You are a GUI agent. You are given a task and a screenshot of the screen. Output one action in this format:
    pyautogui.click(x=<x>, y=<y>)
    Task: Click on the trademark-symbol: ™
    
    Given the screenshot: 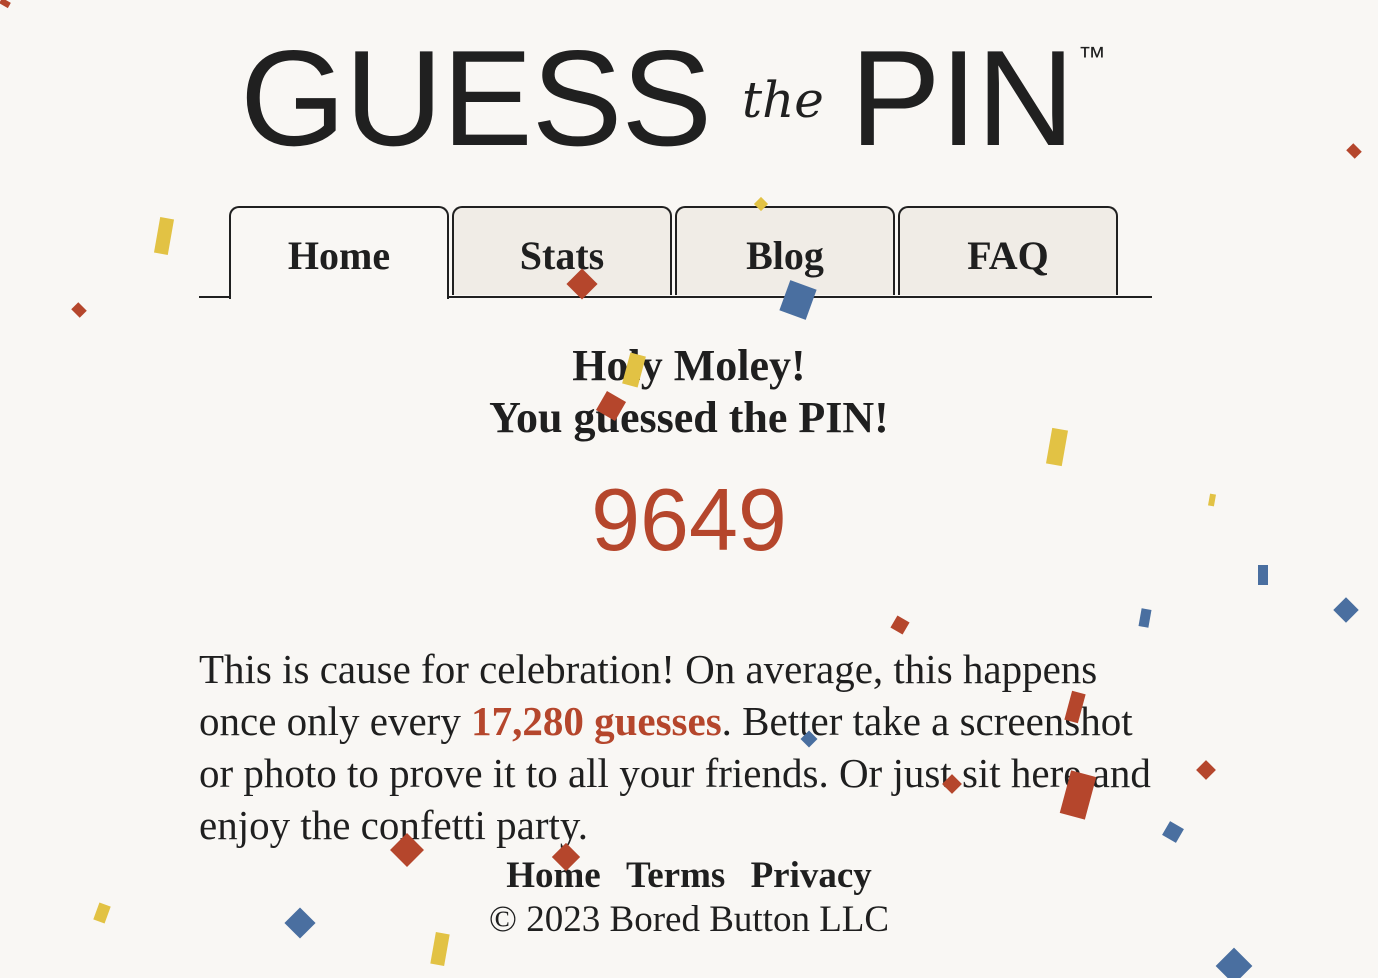 What is the action you would take?
    pyautogui.click(x=1092, y=56)
    